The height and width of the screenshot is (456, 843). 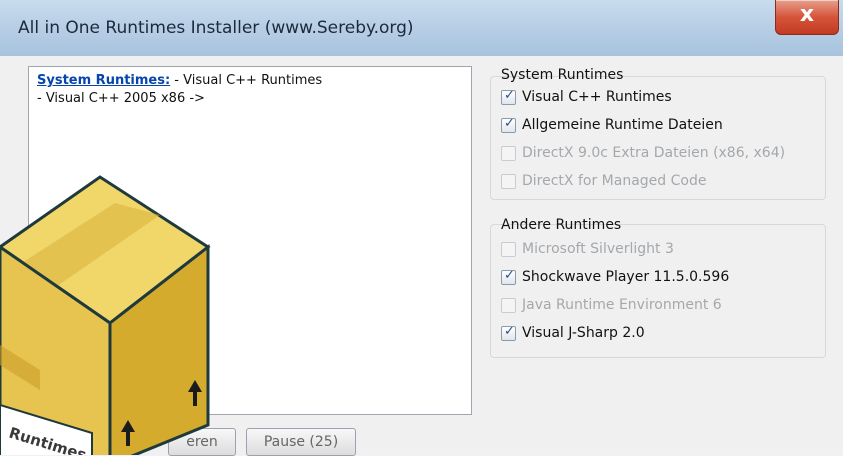 What do you see at coordinates (654, 153) in the screenshot?
I see `checkbox-label: DirectX 9.0c Extra Dateien (x86, x64)` at bounding box center [654, 153].